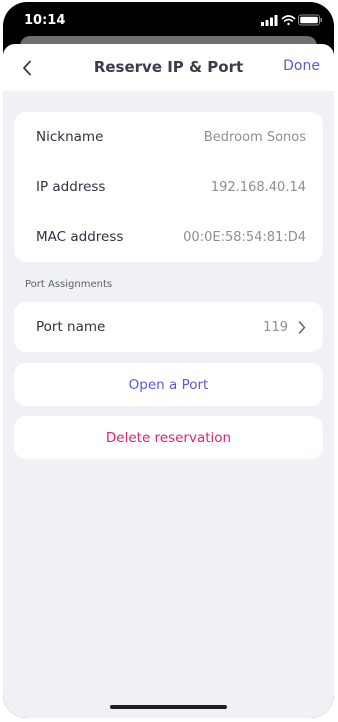 Image resolution: width=338 pixels, height=722 pixels. What do you see at coordinates (168, 437) in the screenshot?
I see `delete-reservation-button: Delete reservation` at bounding box center [168, 437].